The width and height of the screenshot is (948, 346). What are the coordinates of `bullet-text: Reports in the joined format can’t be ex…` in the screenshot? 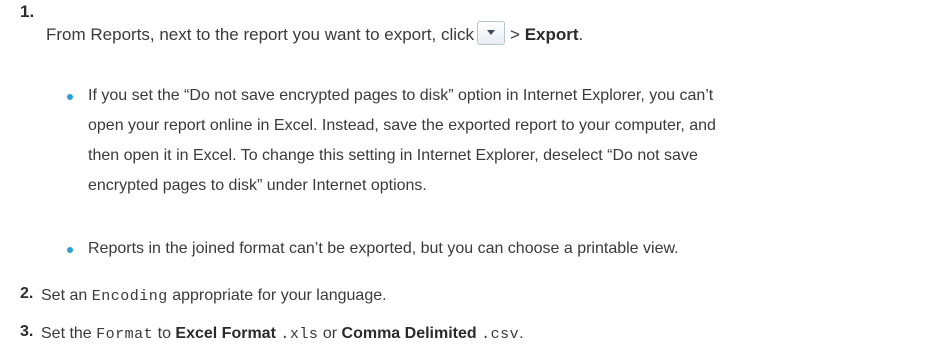 It's located at (518, 249).